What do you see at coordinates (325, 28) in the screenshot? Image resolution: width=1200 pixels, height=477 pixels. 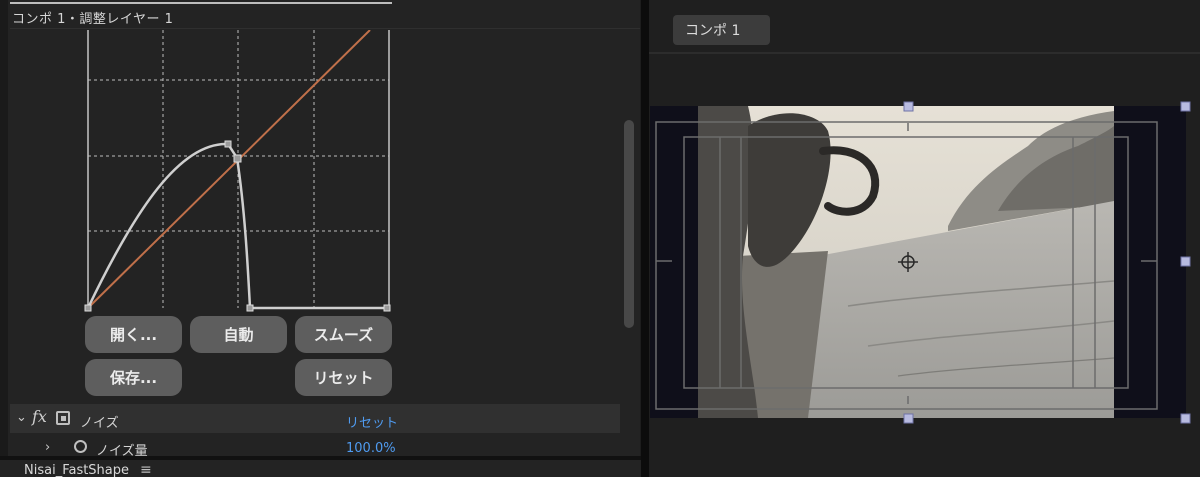 I see `title-divider` at bounding box center [325, 28].